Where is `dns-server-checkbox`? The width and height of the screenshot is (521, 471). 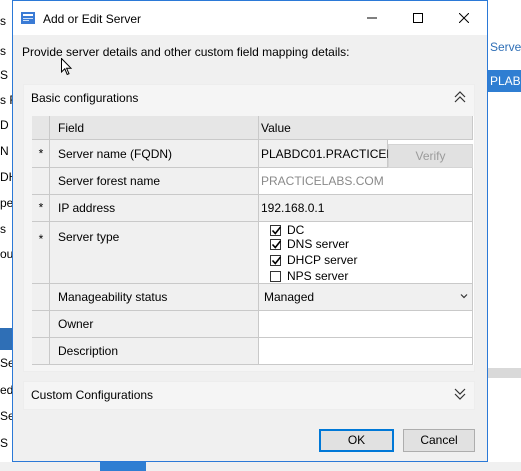 dns-server-checkbox is located at coordinates (276, 244).